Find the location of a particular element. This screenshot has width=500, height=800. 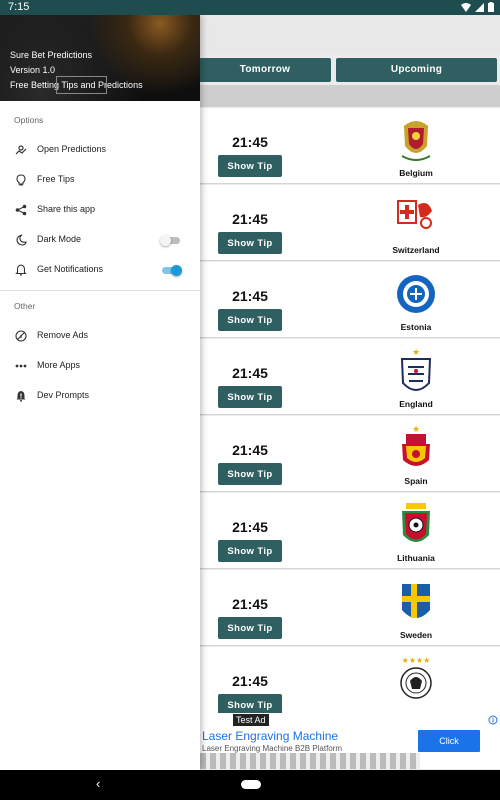

team-name: Lithuania is located at coordinates (416, 558).